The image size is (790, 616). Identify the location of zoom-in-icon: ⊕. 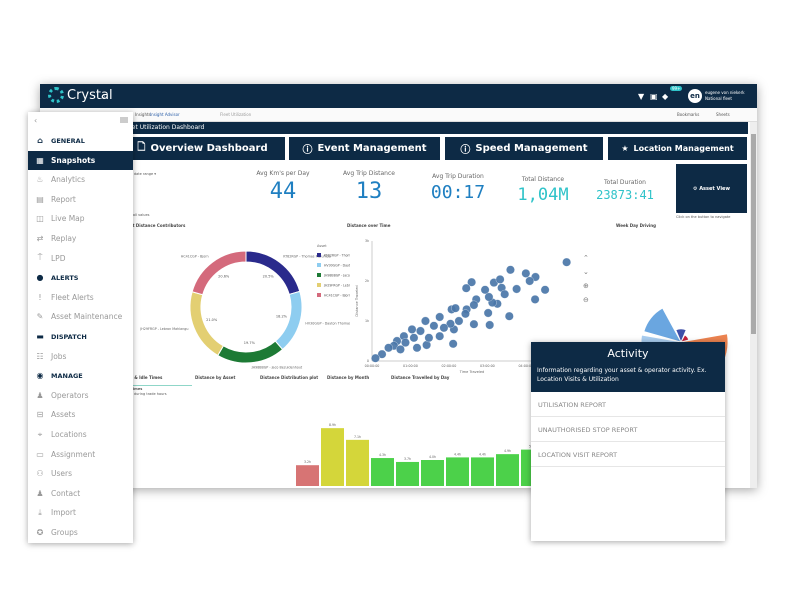
(586, 286).